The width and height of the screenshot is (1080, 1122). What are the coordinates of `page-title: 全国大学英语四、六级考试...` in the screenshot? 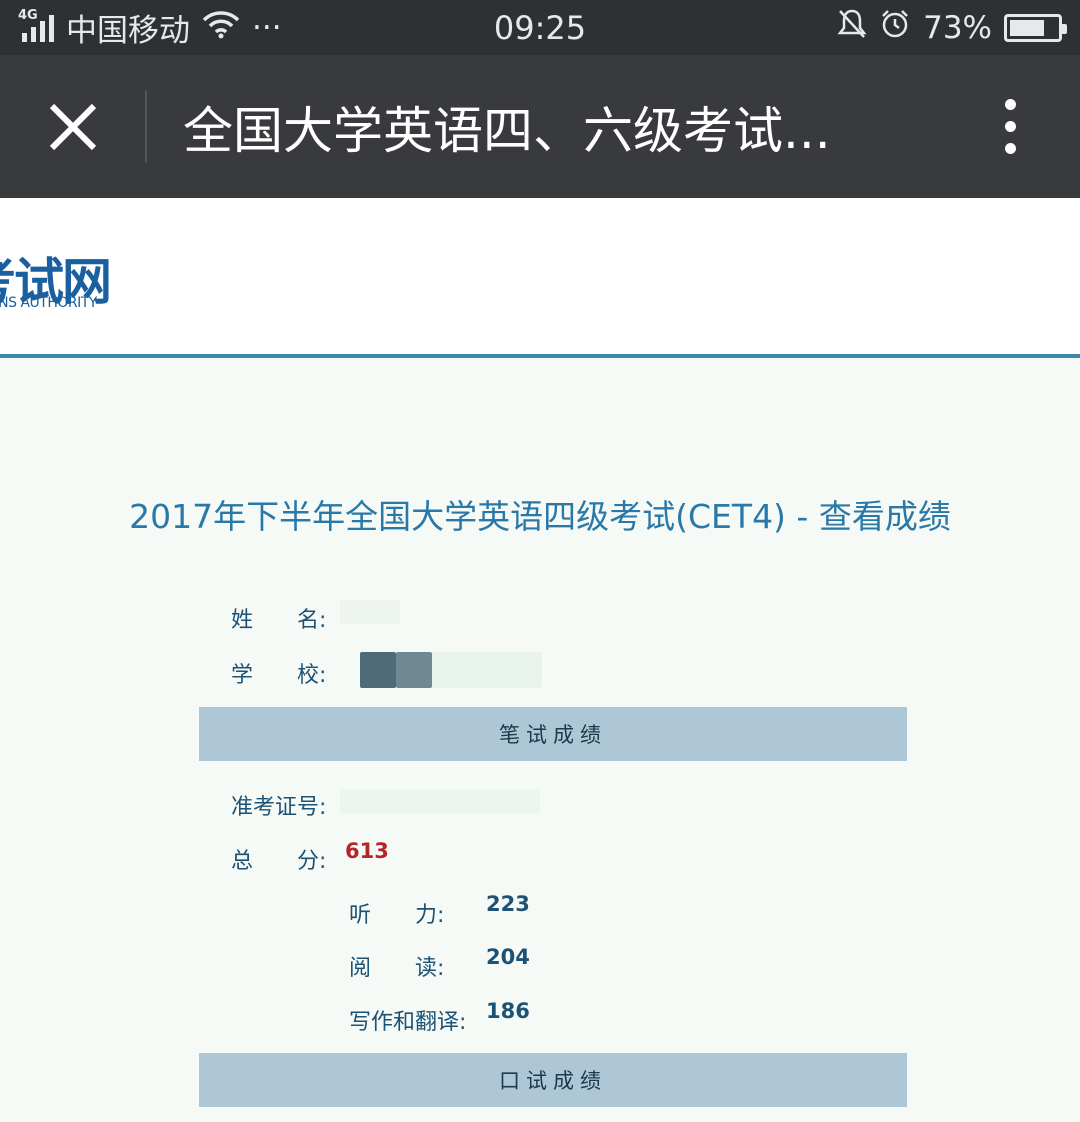 It's located at (507, 130).